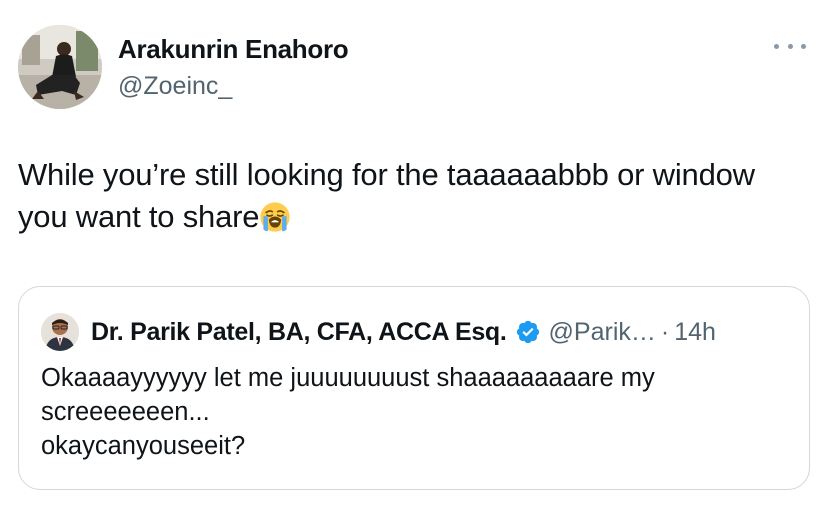 The height and width of the screenshot is (514, 828). Describe the element at coordinates (60, 332) in the screenshot. I see `quoted-author-avatar` at that location.